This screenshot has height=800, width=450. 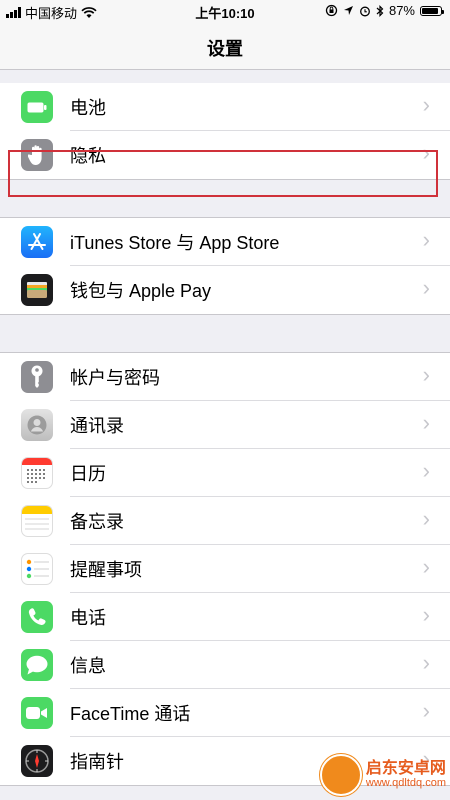 What do you see at coordinates (340, 775) in the screenshot?
I see `watermark-logo` at bounding box center [340, 775].